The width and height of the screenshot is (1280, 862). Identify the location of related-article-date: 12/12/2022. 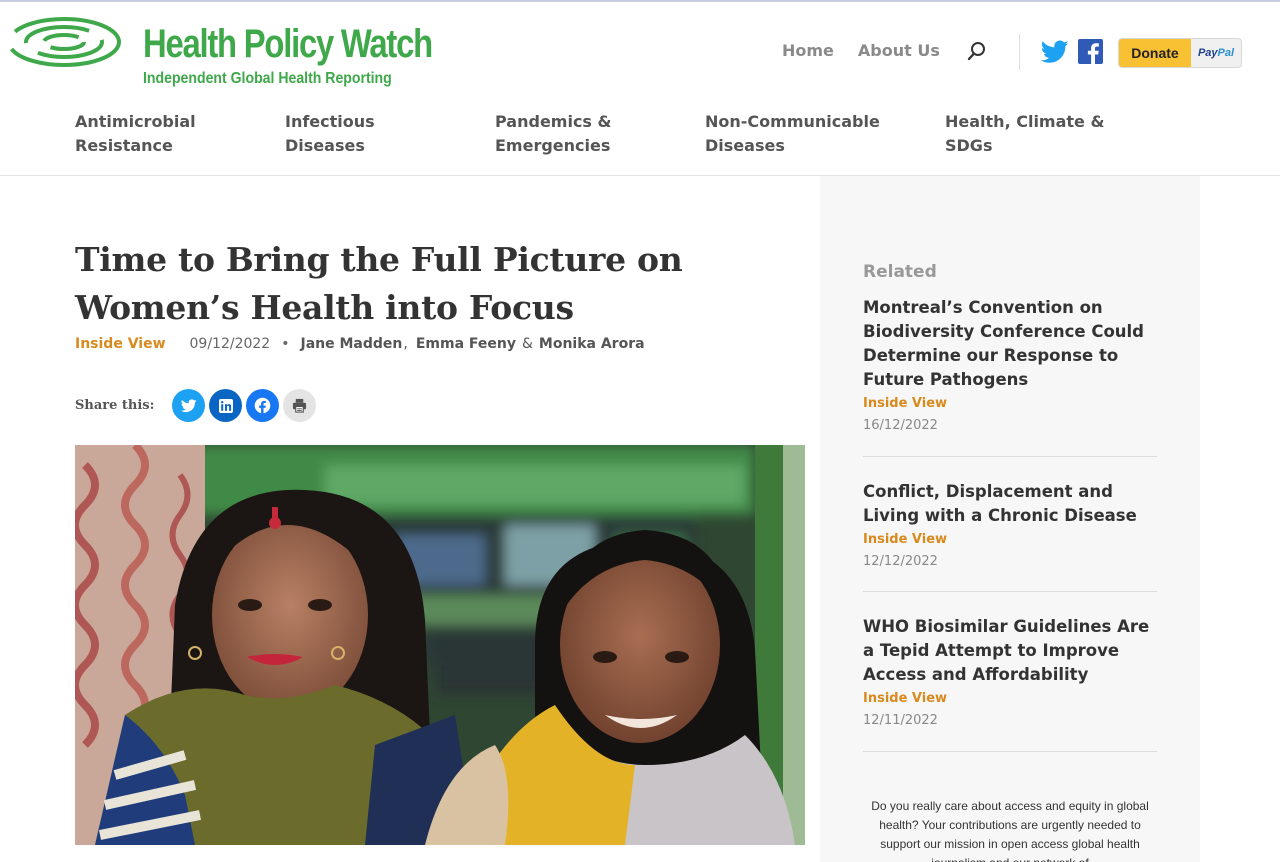
(900, 561).